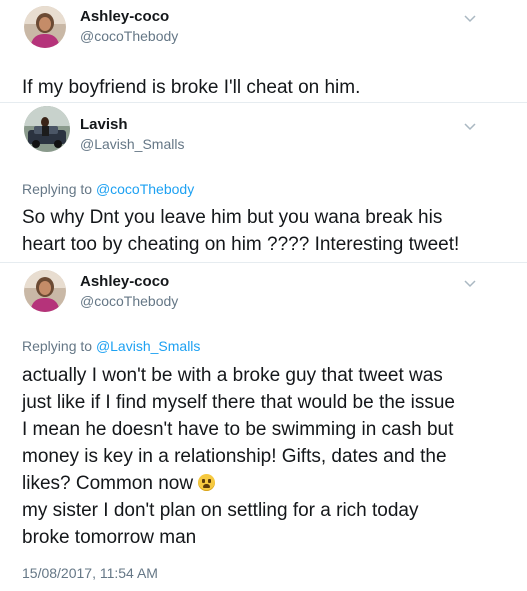 The image size is (527, 591). What do you see at coordinates (207, 482) in the screenshot?
I see `weary-face-emoji-icon` at bounding box center [207, 482].